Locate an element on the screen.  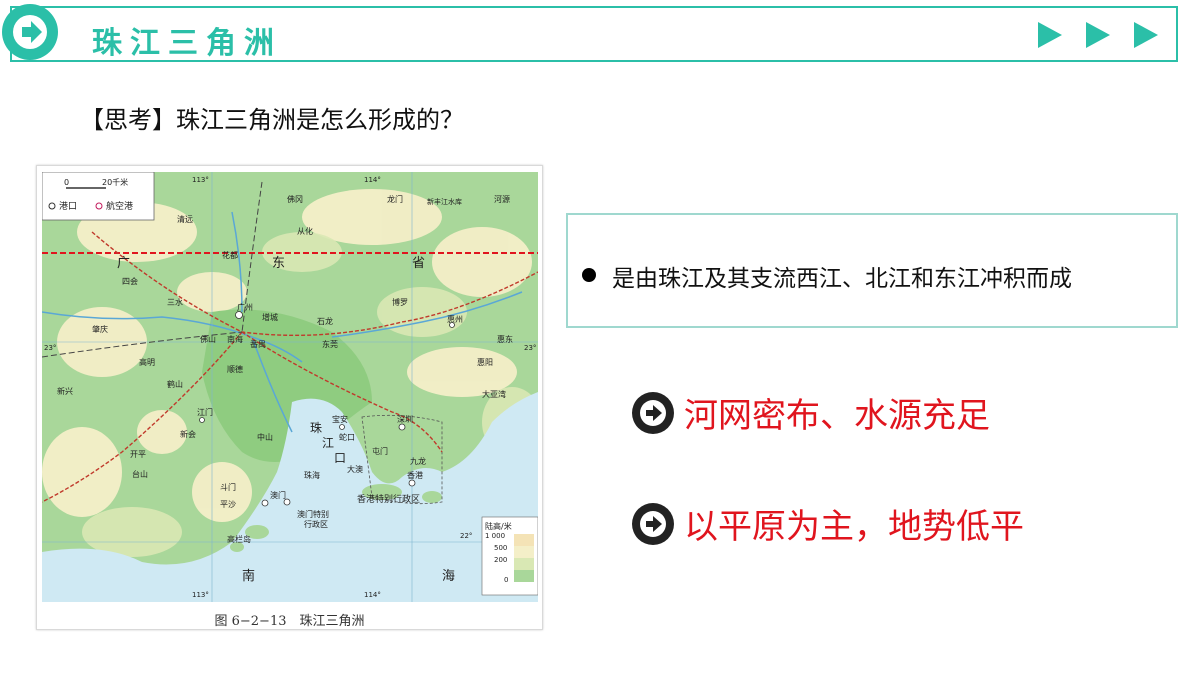
city-label: 新会 is located at coordinates (188, 434).